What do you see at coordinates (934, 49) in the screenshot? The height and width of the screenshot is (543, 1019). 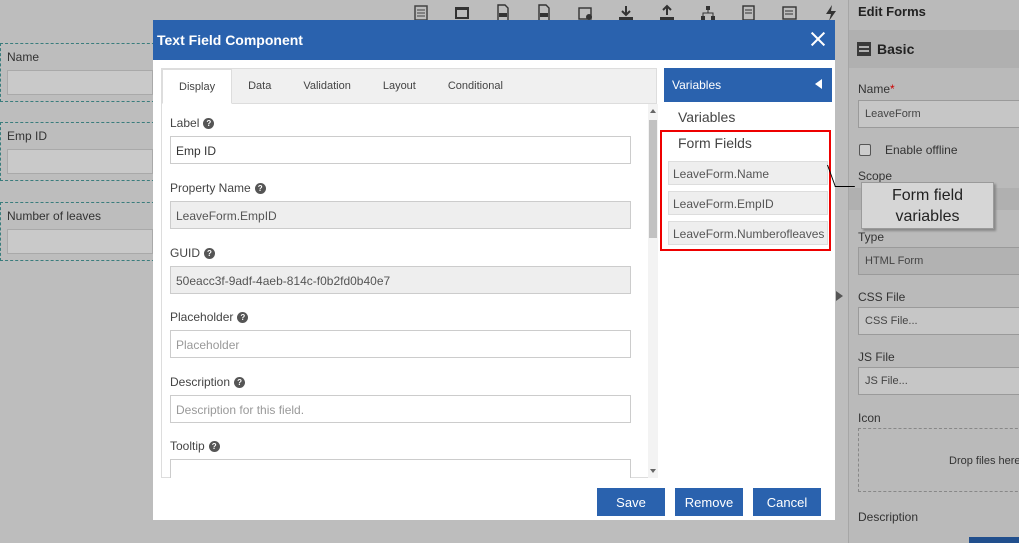 I see `basic-section-header: Basic` at bounding box center [934, 49].